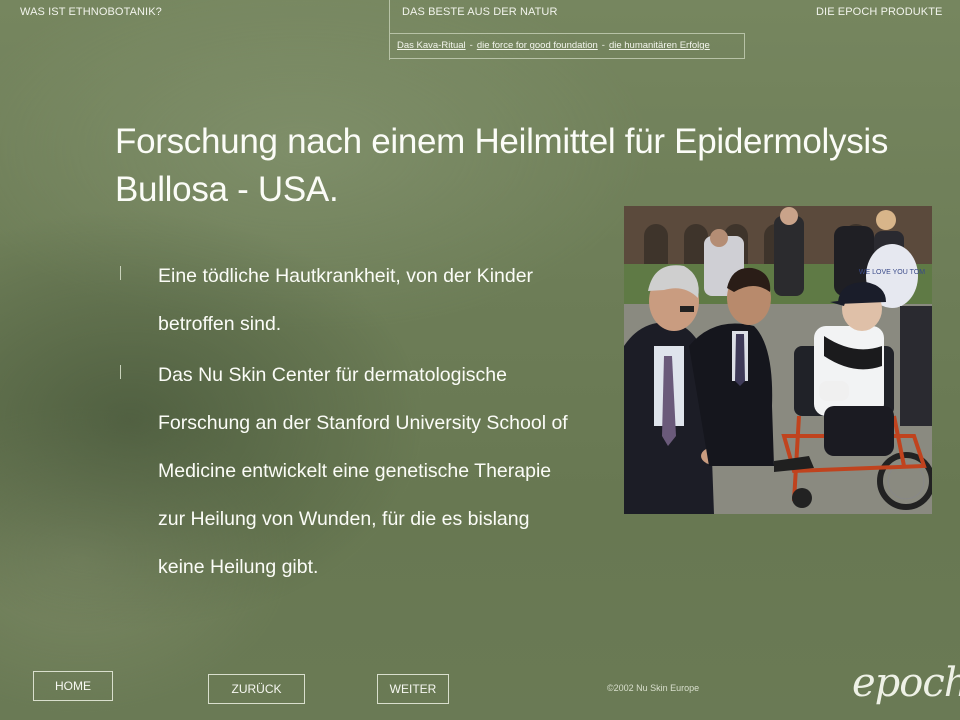  What do you see at coordinates (879, 12) in the screenshot?
I see `nav-item-epoch-produkte: DIE EPOCH PRODUKTE` at bounding box center [879, 12].